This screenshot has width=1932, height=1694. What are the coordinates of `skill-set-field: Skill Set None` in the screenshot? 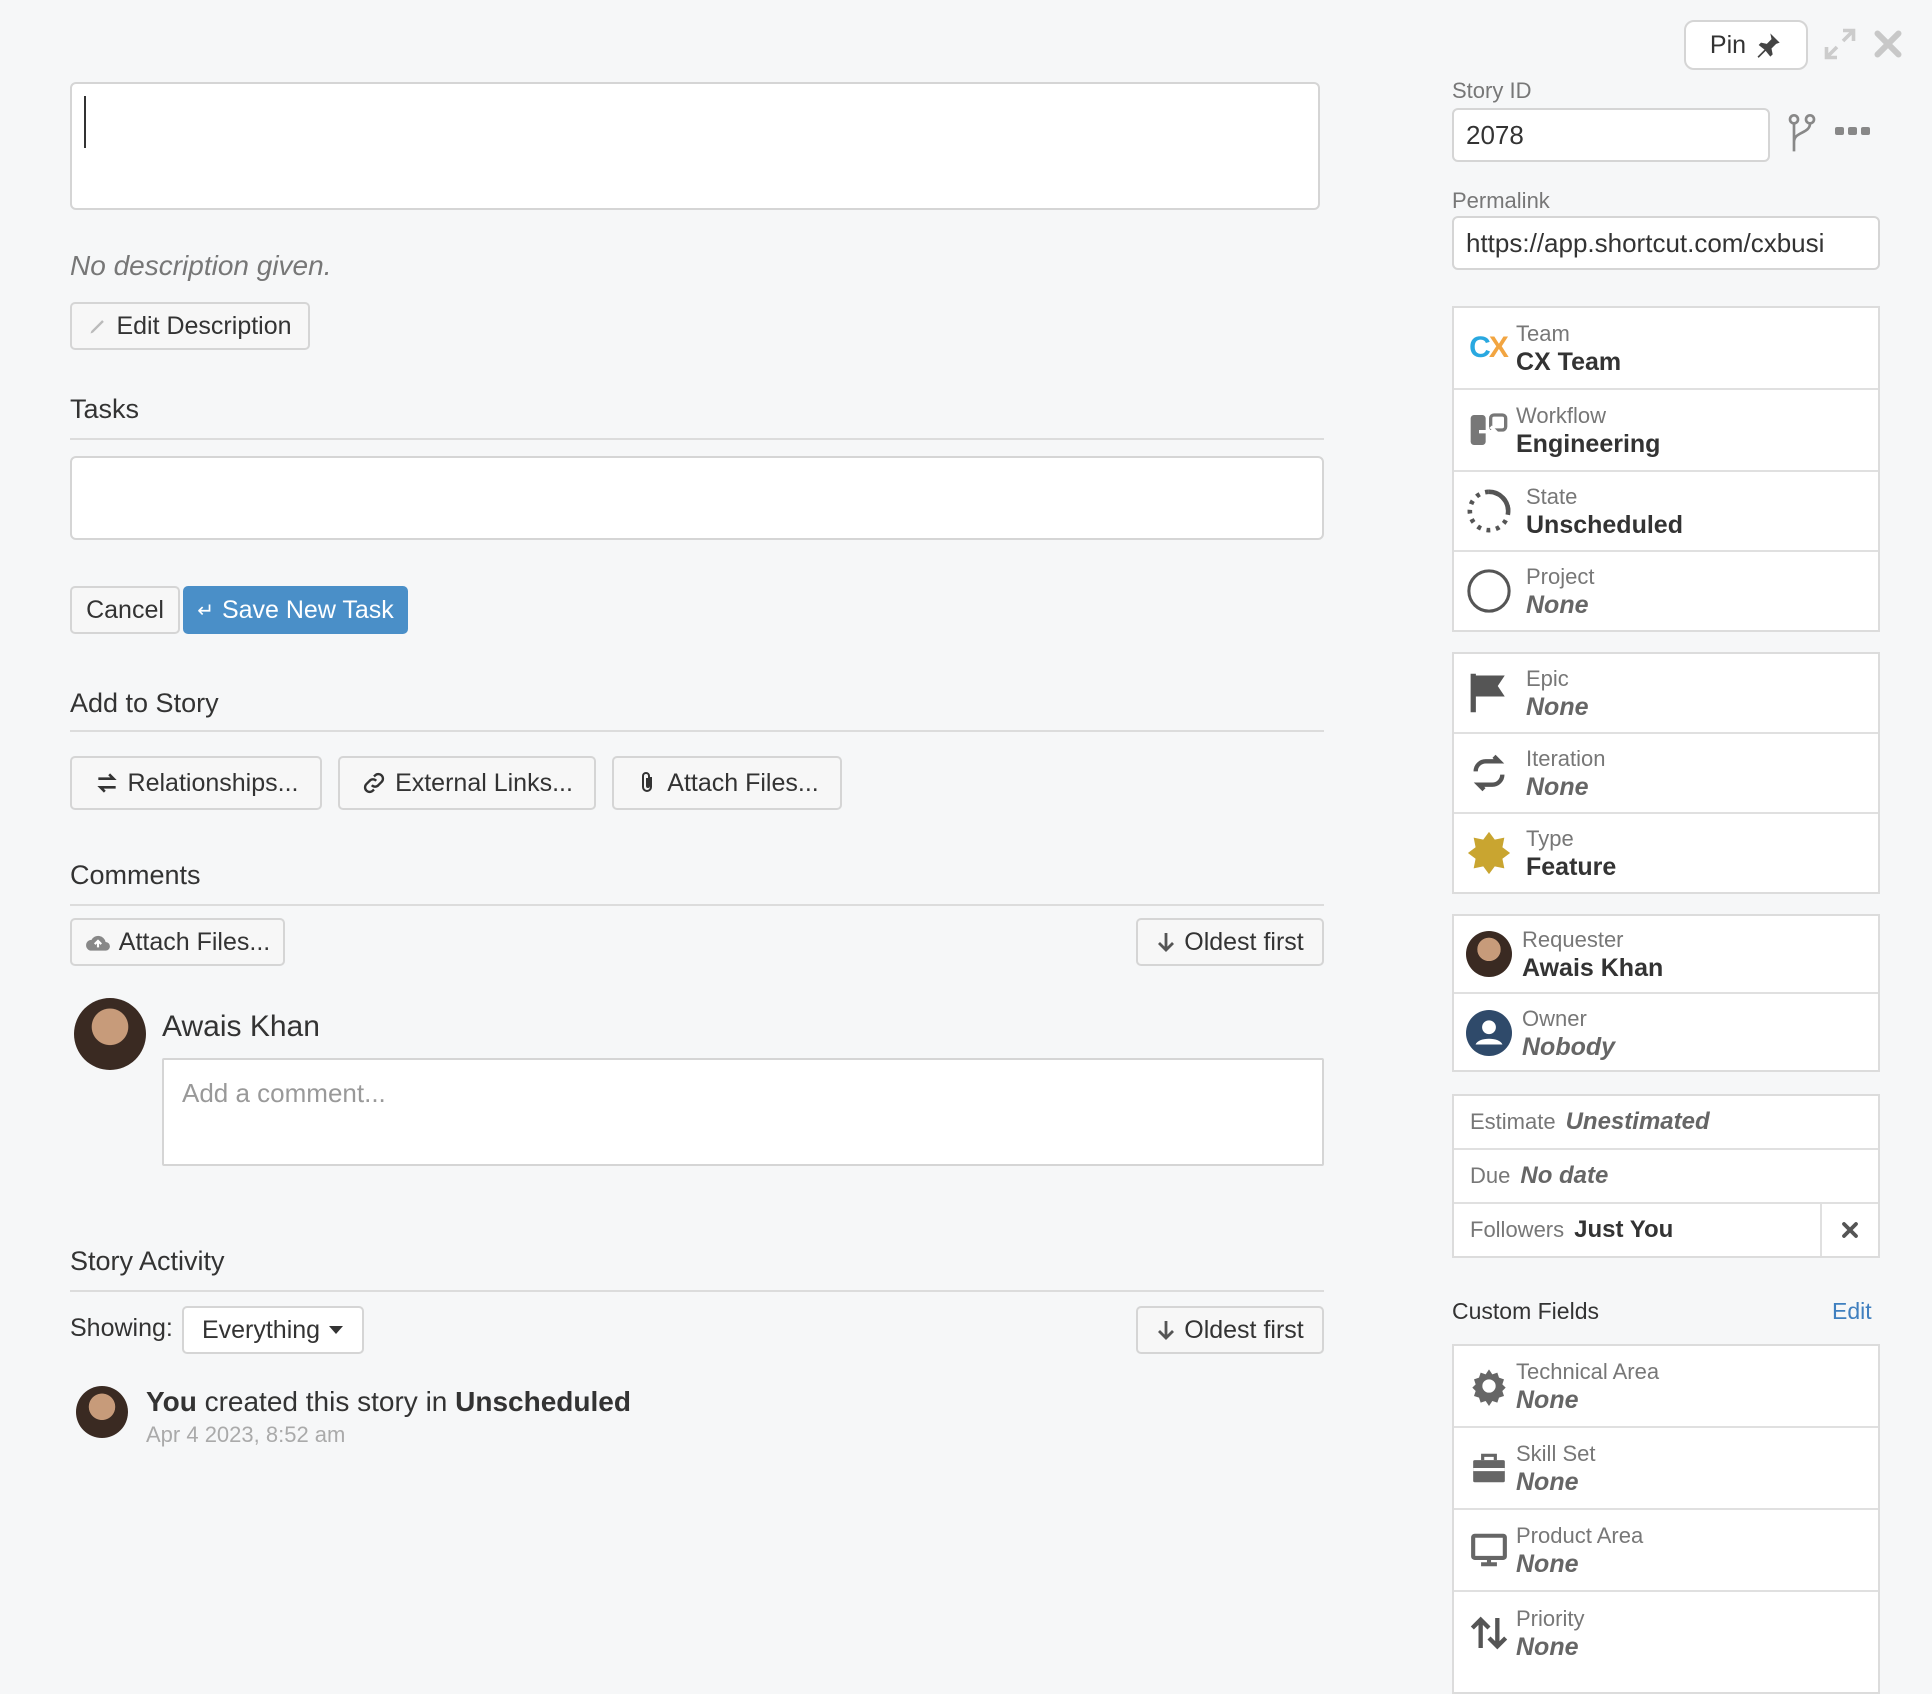 It's located at (1666, 1469).